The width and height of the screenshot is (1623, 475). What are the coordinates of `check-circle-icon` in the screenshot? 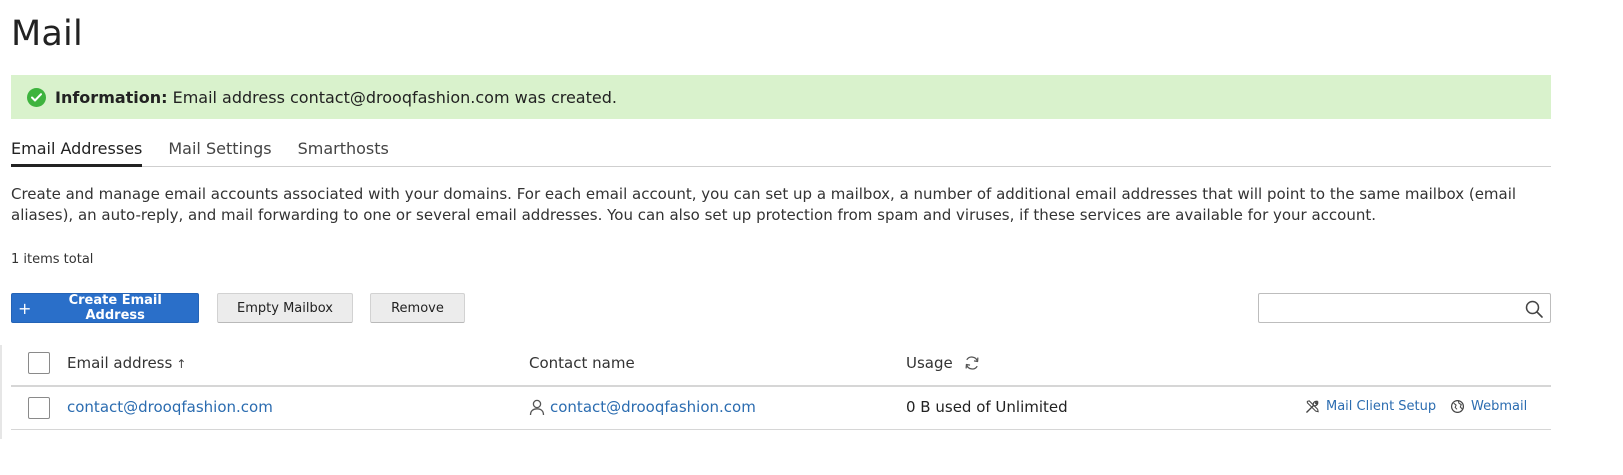 It's located at (36, 97).